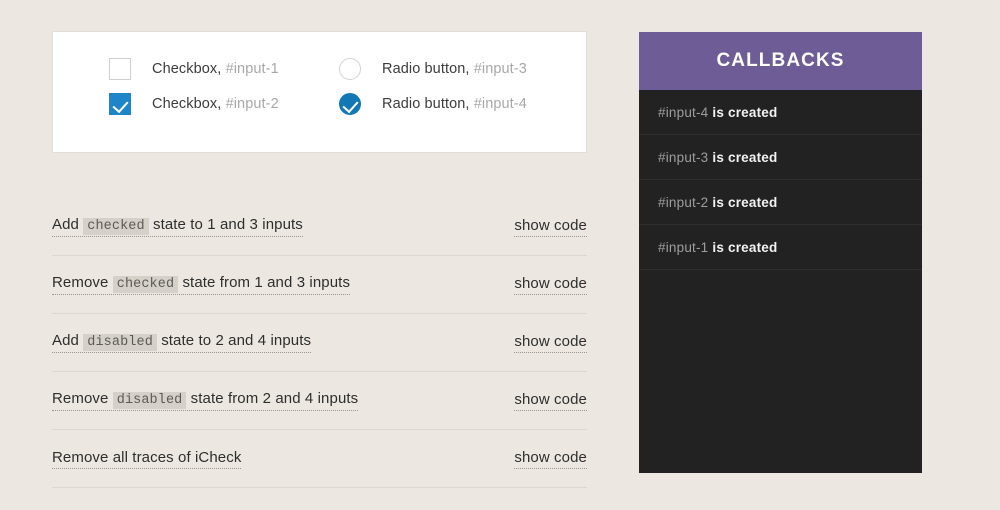 Image resolution: width=1000 pixels, height=510 pixels. What do you see at coordinates (319, 459) in the screenshot?
I see `action-row: Remove all traces of iCheck show code` at bounding box center [319, 459].